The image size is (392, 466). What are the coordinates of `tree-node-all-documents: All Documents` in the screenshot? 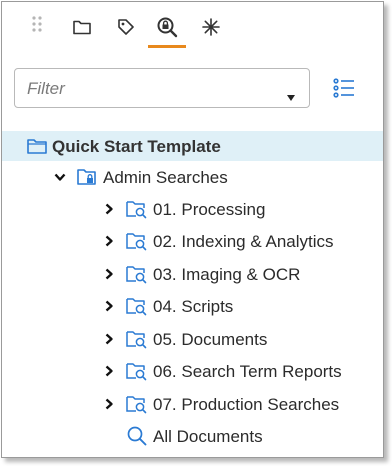 It's located at (192, 436).